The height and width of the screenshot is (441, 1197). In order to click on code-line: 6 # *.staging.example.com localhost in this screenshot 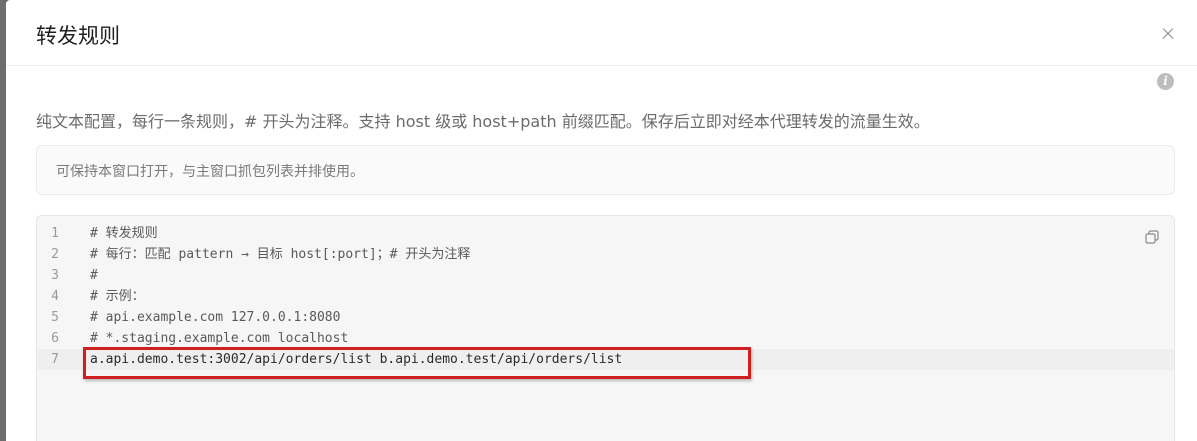, I will do `click(605, 338)`.